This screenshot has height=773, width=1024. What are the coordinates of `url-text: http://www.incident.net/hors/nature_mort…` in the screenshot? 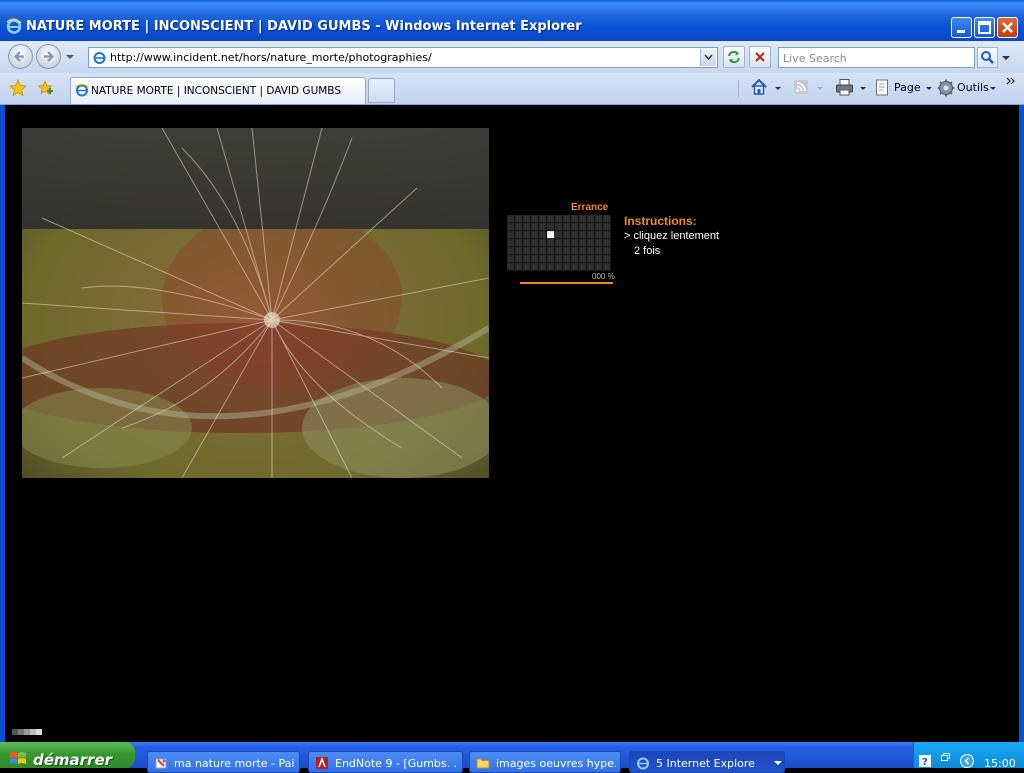 It's located at (271, 57).